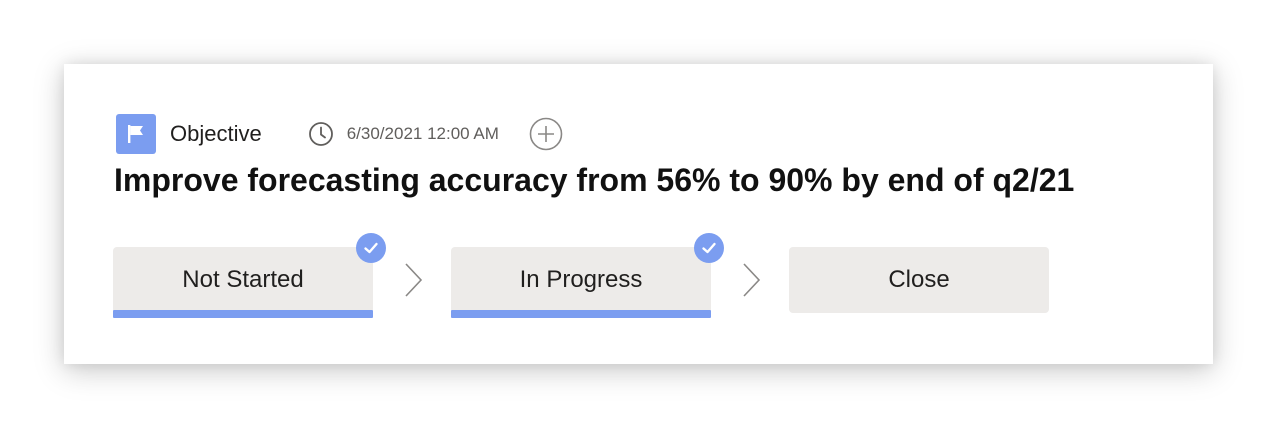  Describe the element at coordinates (216, 133) in the screenshot. I see `card-type-label: Objective` at that location.